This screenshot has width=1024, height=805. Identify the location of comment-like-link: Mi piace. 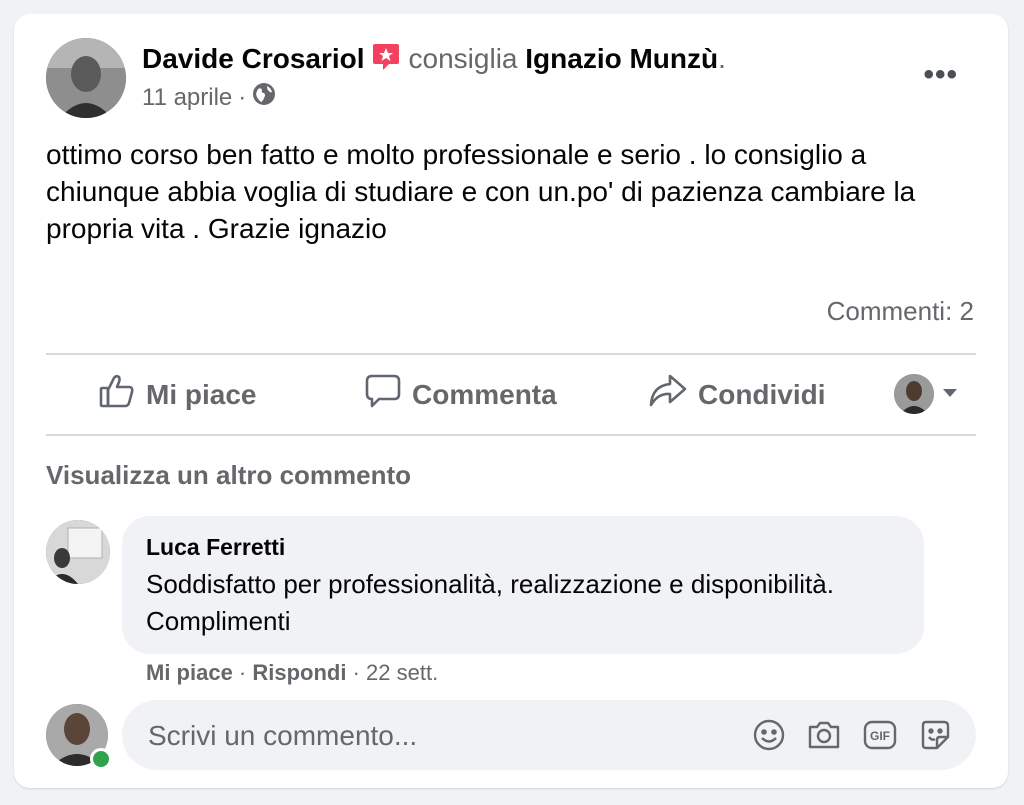
(189, 672).